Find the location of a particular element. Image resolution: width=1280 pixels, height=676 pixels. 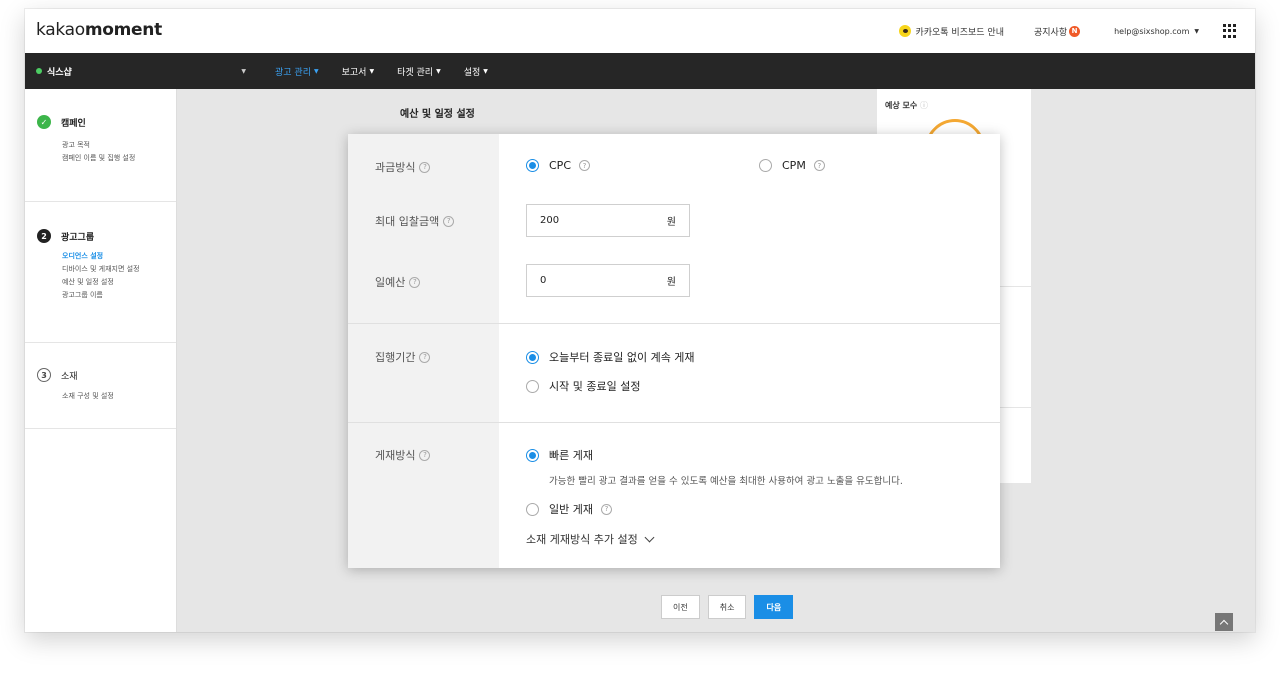

step-item-ad-goal: 광고 목적 is located at coordinates (98, 145).